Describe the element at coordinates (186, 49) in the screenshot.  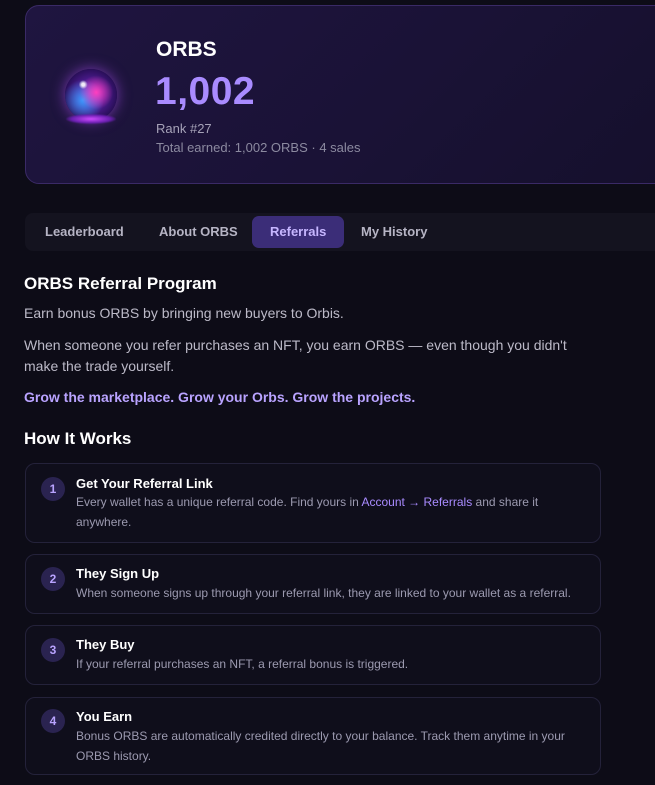
I see `orbs-title: ORBS` at that location.